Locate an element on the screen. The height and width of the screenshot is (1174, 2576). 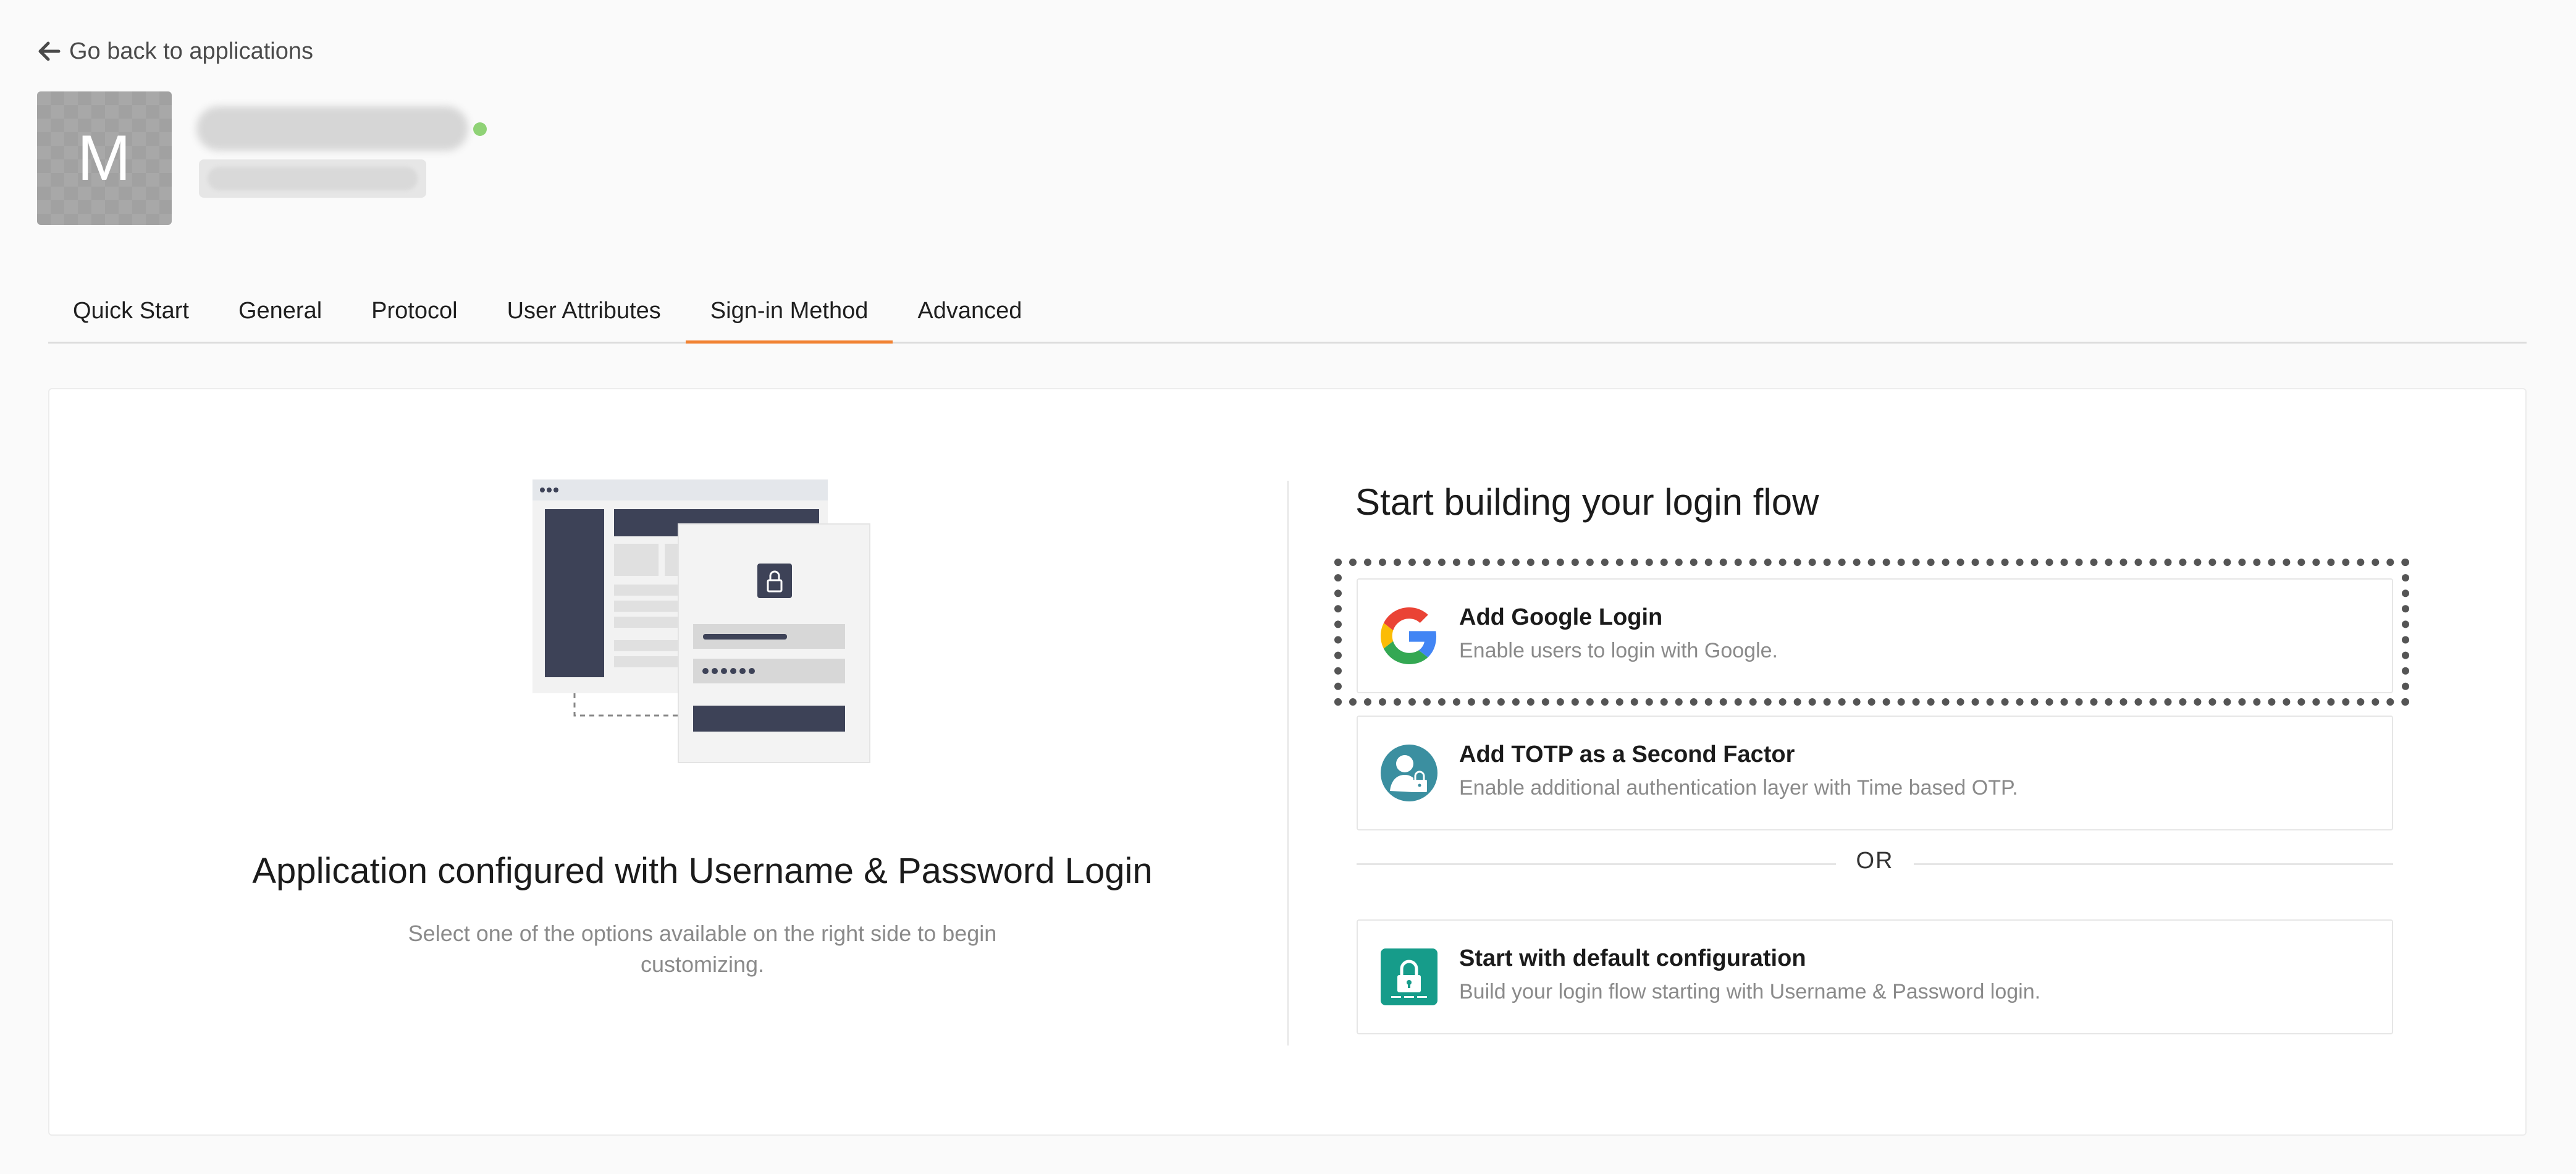
login-flow-title: Start building your login flow is located at coordinates (1587, 502).